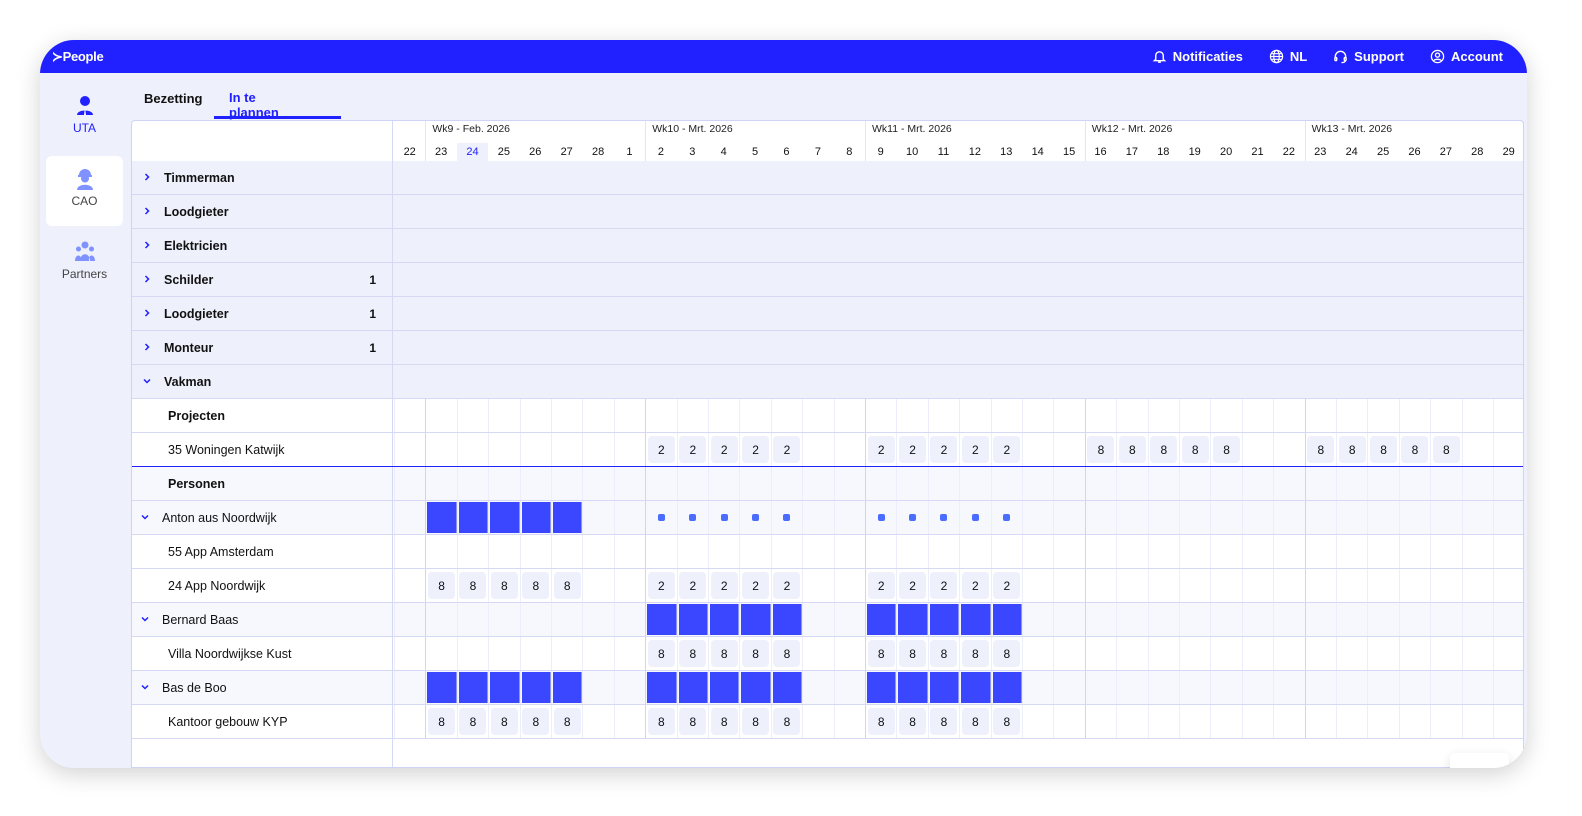 Image resolution: width=1582 pixels, height=816 pixels. I want to click on day-label: 13, so click(1006, 152).